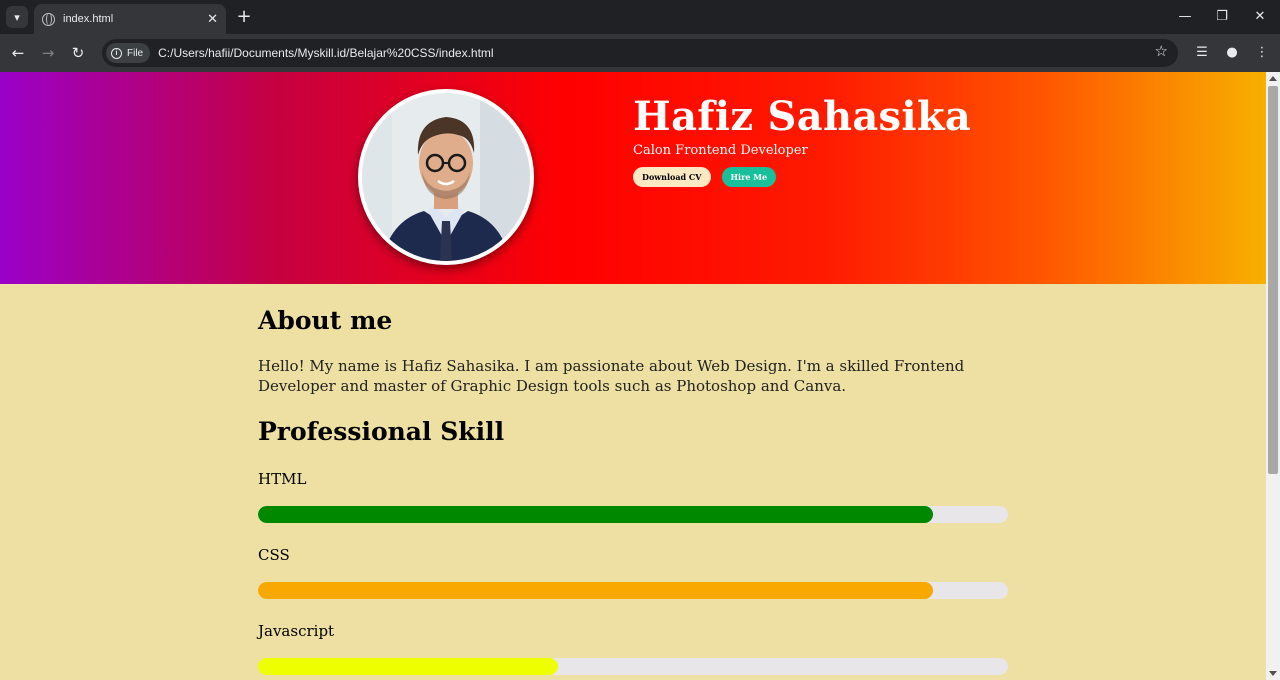 This screenshot has width=1280, height=680. Describe the element at coordinates (633, 496) in the screenshot. I see `skill-html: HTML` at that location.